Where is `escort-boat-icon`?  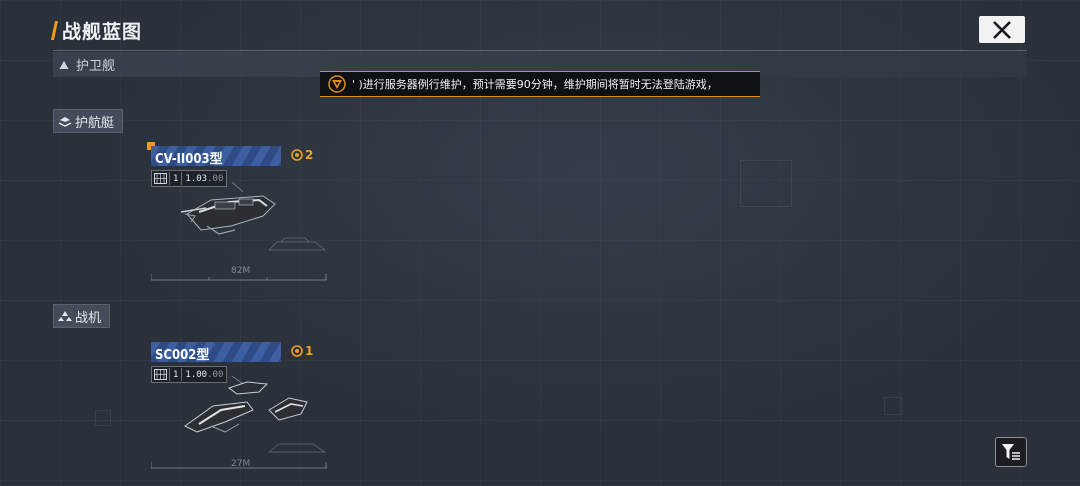
escort-boat-icon is located at coordinates (65, 122).